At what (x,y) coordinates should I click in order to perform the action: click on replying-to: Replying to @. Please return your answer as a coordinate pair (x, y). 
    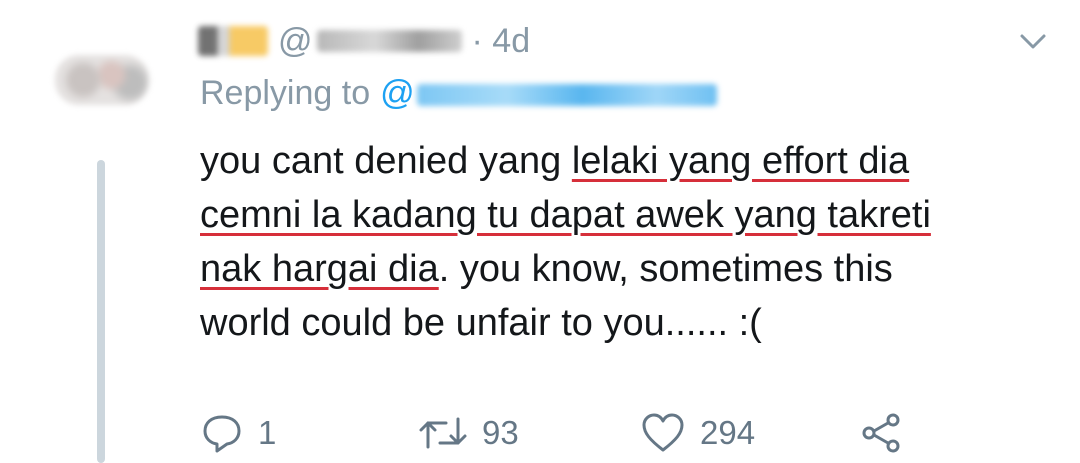
    Looking at the image, I should click on (458, 93).